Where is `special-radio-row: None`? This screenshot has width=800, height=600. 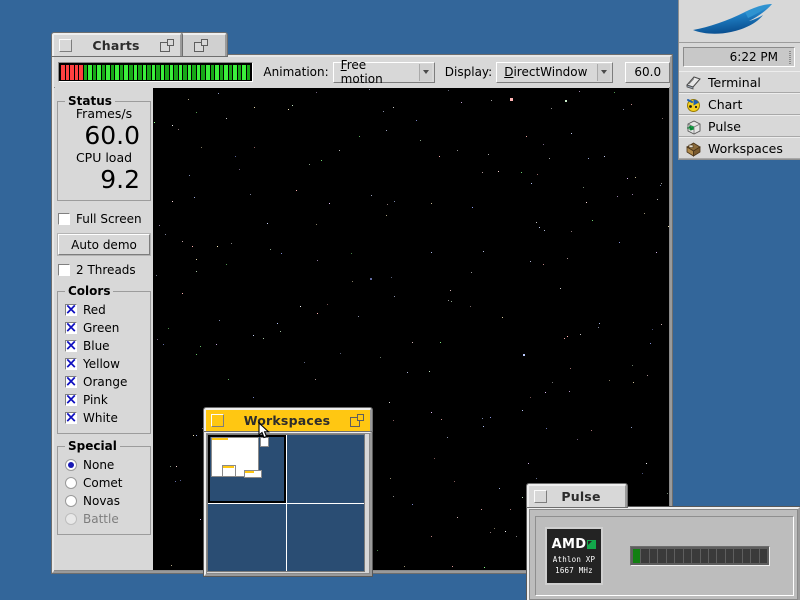
special-radio-row: None is located at coordinates (104, 465).